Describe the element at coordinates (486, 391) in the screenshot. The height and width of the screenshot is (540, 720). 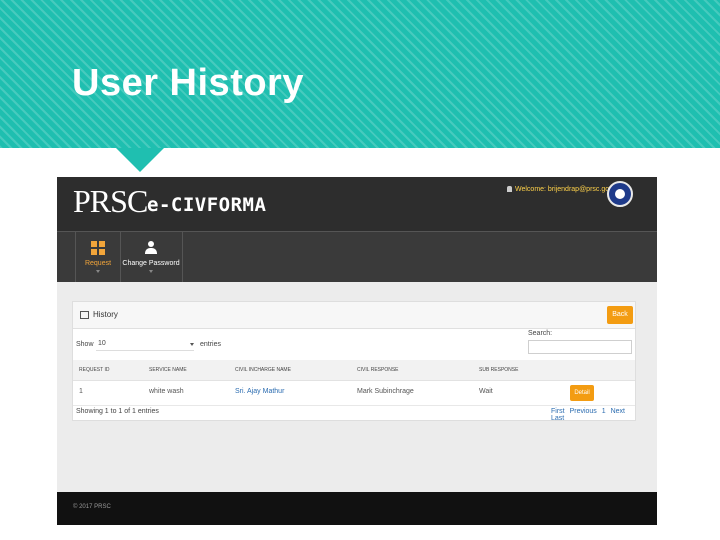
I see `cell-sub-response: Wait` at that location.